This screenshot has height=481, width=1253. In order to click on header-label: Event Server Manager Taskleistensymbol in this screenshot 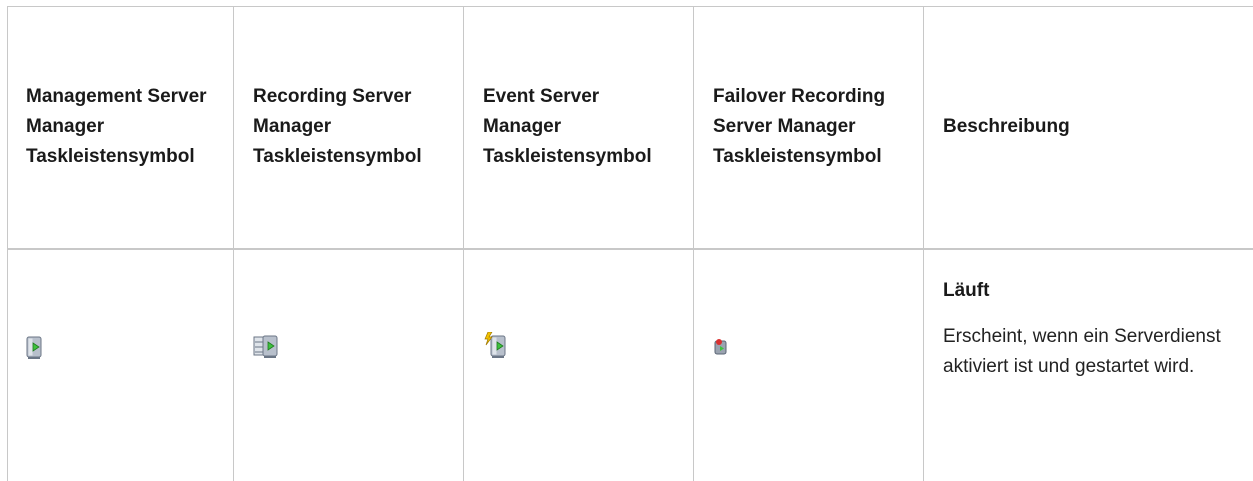, I will do `click(567, 126)`.